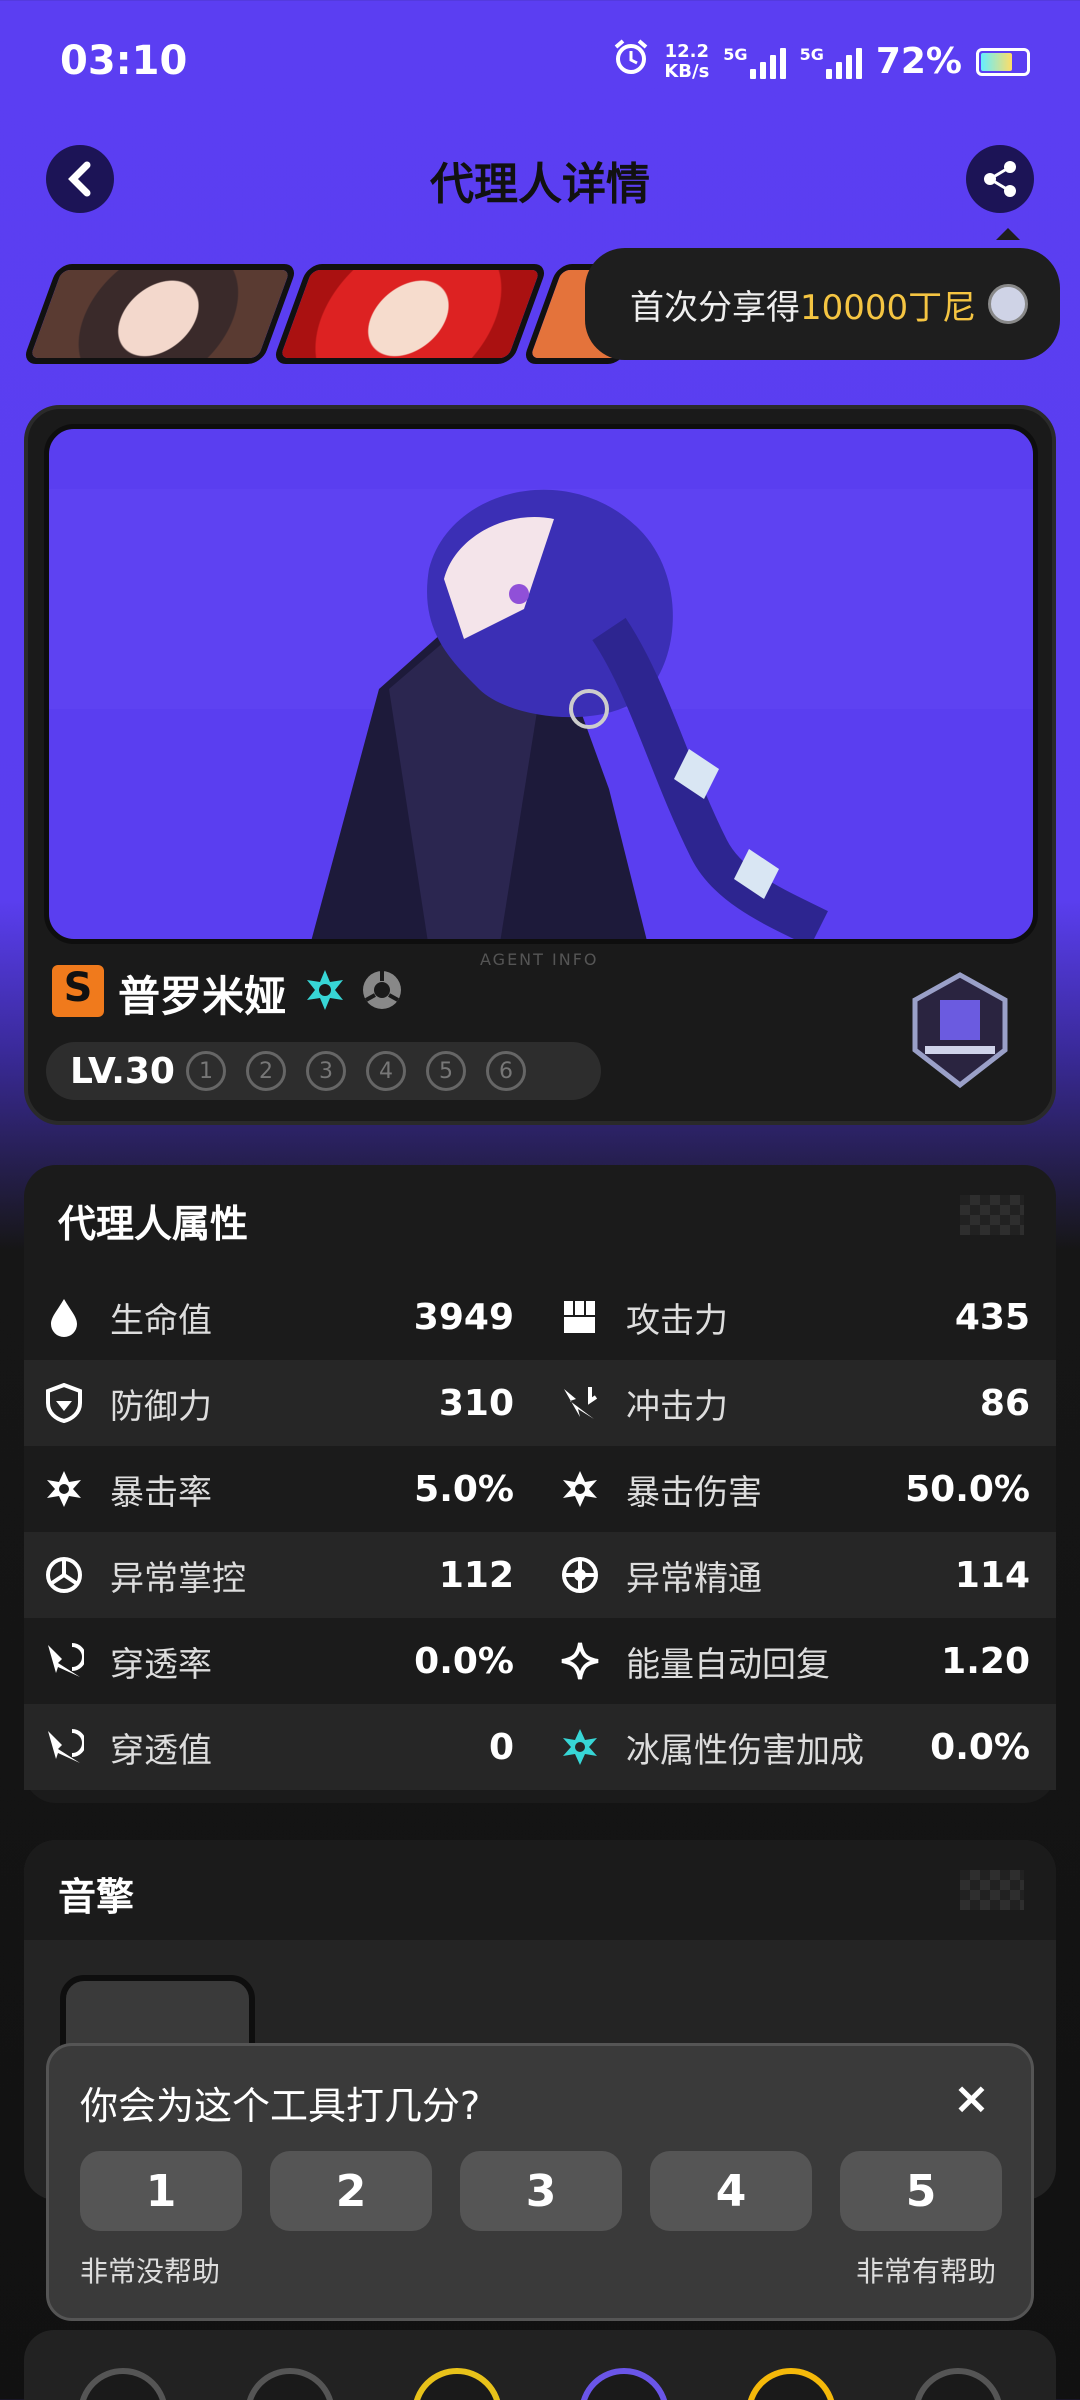 This screenshot has width=1080, height=2400. What do you see at coordinates (463, 1317) in the screenshot?
I see `attr-value: 3949` at bounding box center [463, 1317].